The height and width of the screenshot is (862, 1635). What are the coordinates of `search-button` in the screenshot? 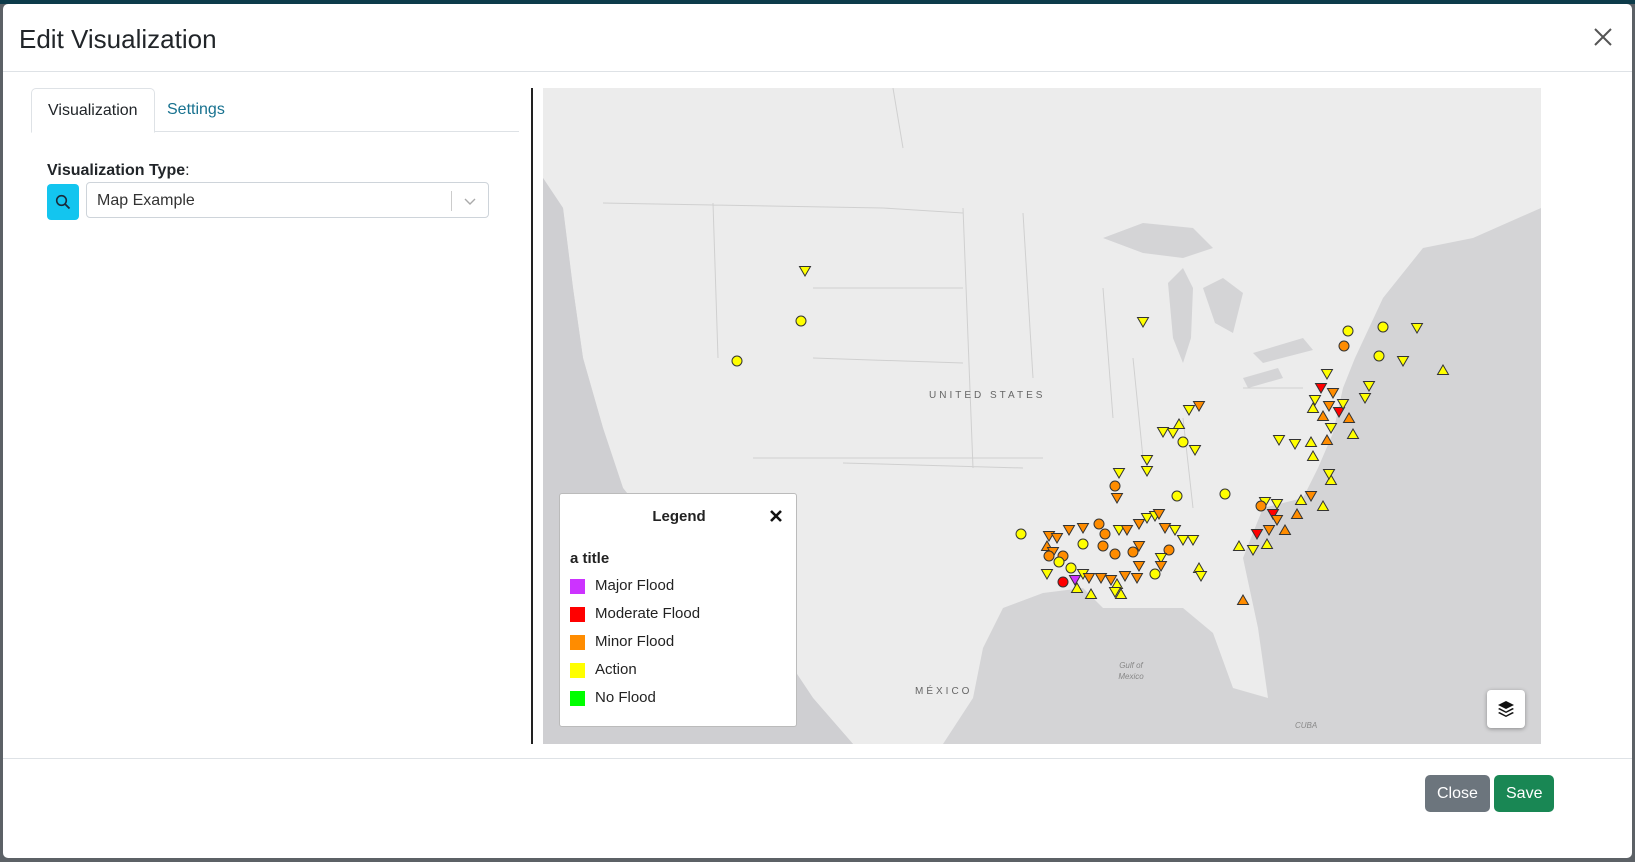 It's located at (63, 202).